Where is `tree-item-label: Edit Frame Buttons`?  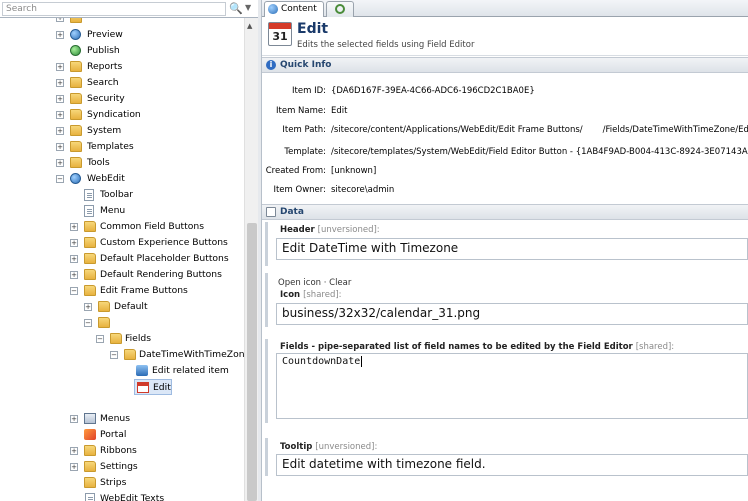
tree-item-label: Edit Frame Buttons is located at coordinates (144, 290).